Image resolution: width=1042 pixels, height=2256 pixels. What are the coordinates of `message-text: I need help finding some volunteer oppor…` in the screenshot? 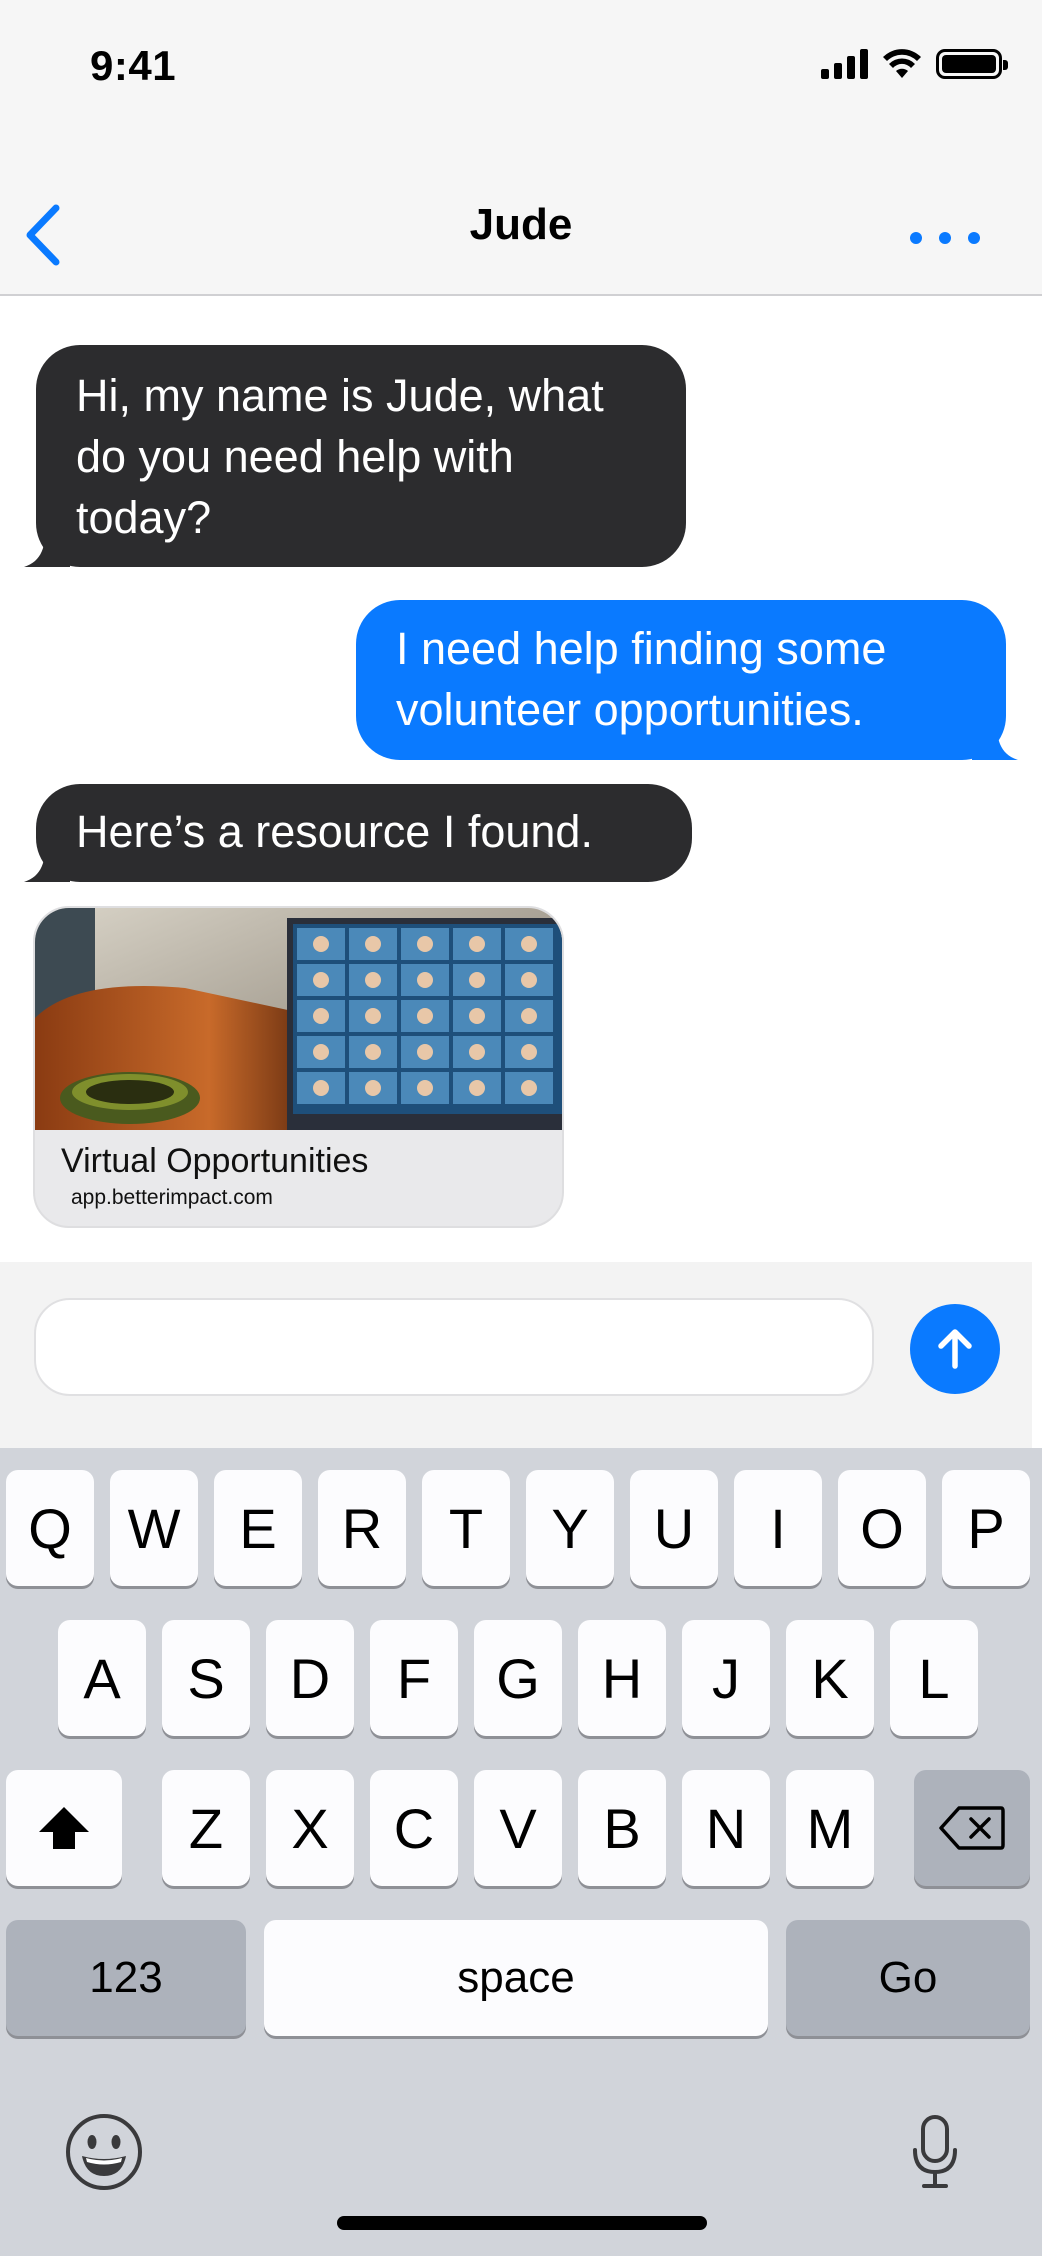 It's located at (641, 679).